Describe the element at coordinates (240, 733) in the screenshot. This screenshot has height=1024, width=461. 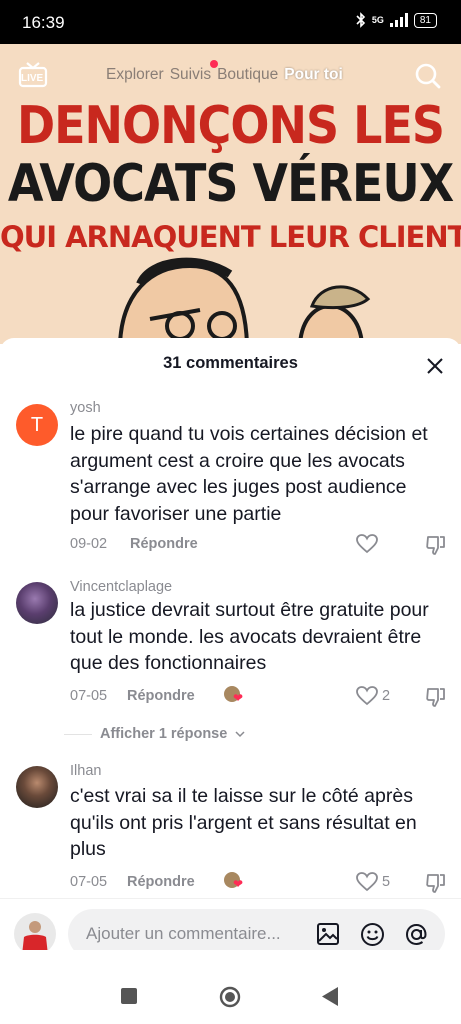
I see `chevron-down-icon` at that location.